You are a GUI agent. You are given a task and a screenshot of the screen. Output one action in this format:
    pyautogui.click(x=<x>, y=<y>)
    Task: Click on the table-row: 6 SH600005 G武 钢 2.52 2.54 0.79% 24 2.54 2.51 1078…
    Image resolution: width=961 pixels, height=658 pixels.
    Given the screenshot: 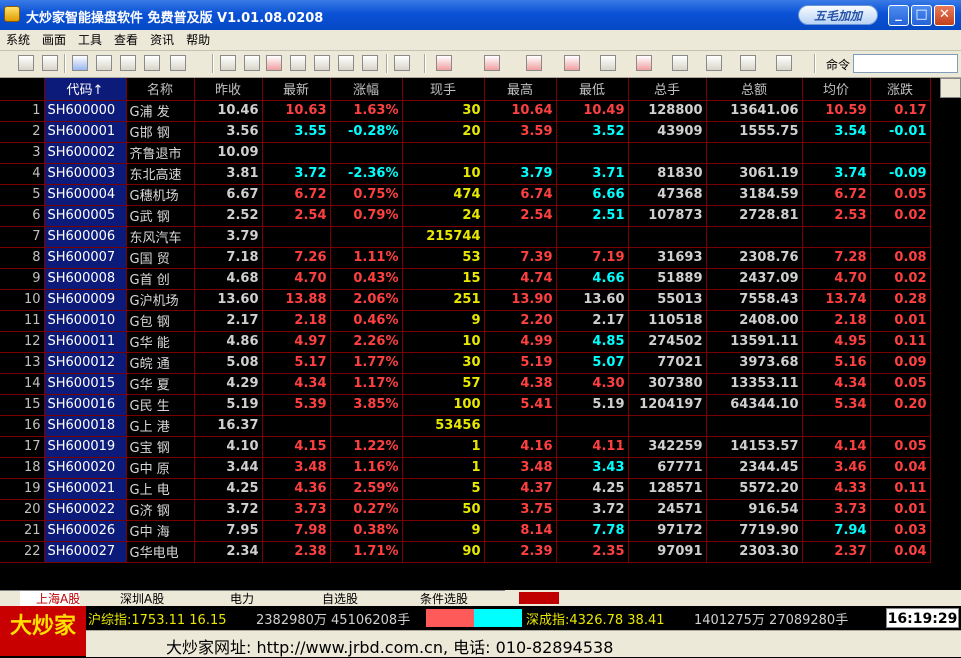 What is the action you would take?
    pyautogui.click(x=465, y=216)
    